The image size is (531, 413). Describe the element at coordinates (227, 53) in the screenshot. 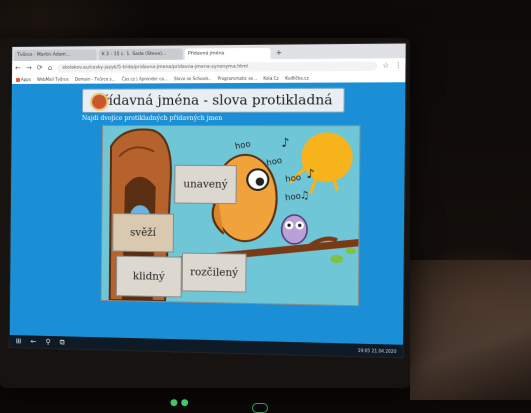

I see `browser-tab-active: Přídavná jména` at that location.